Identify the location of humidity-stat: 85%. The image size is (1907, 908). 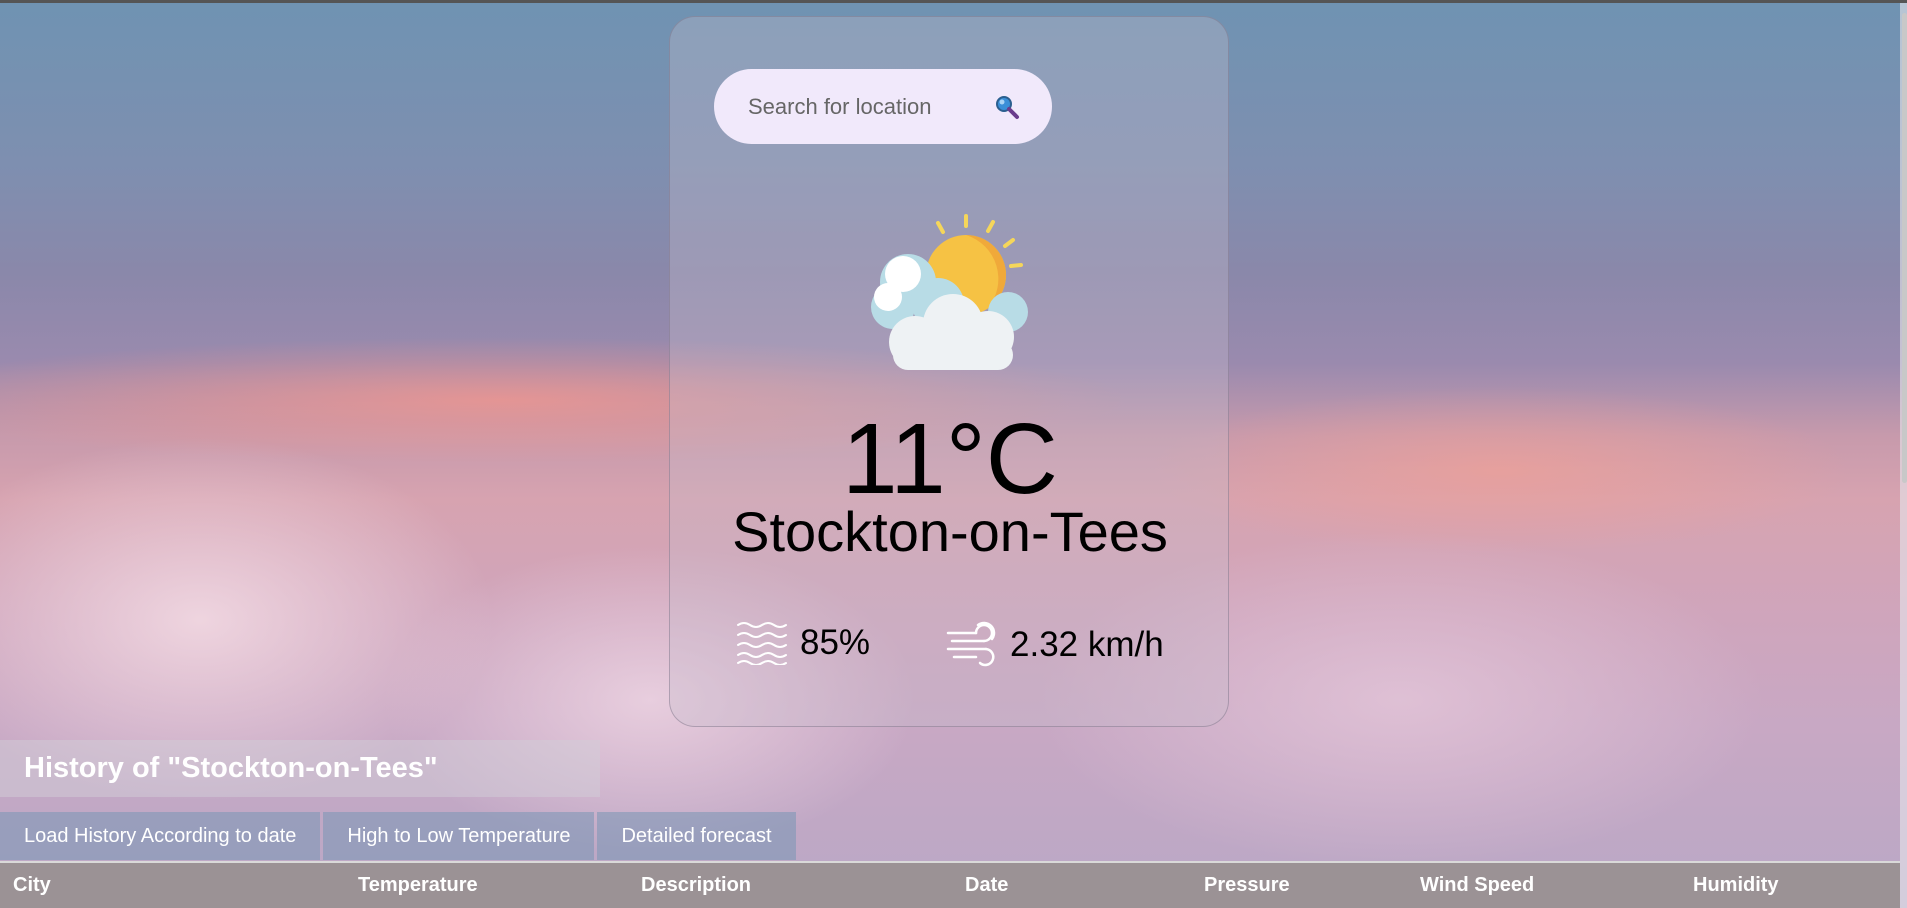
(803, 643).